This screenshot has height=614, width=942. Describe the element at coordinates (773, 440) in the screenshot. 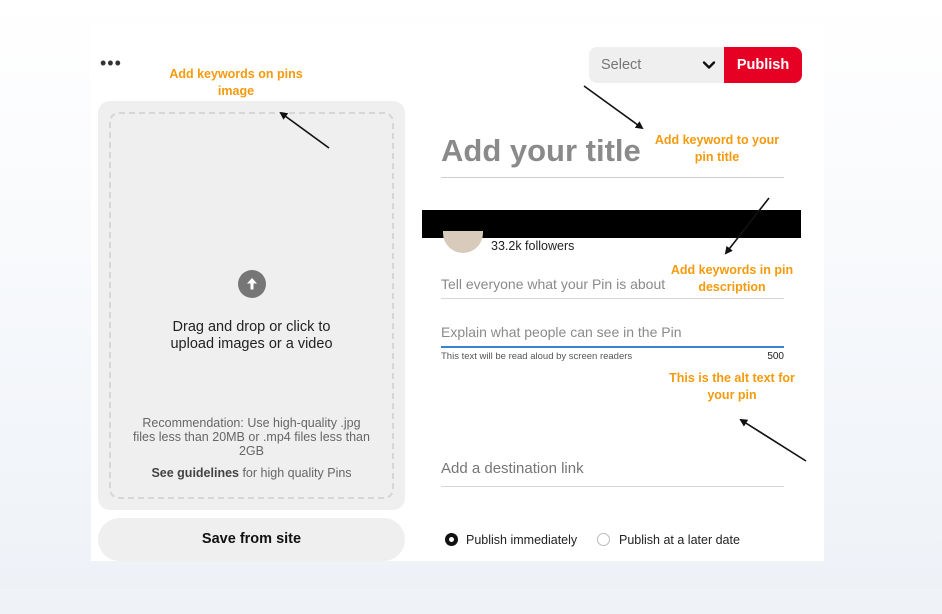

I see `arrow-to-alt-text` at that location.